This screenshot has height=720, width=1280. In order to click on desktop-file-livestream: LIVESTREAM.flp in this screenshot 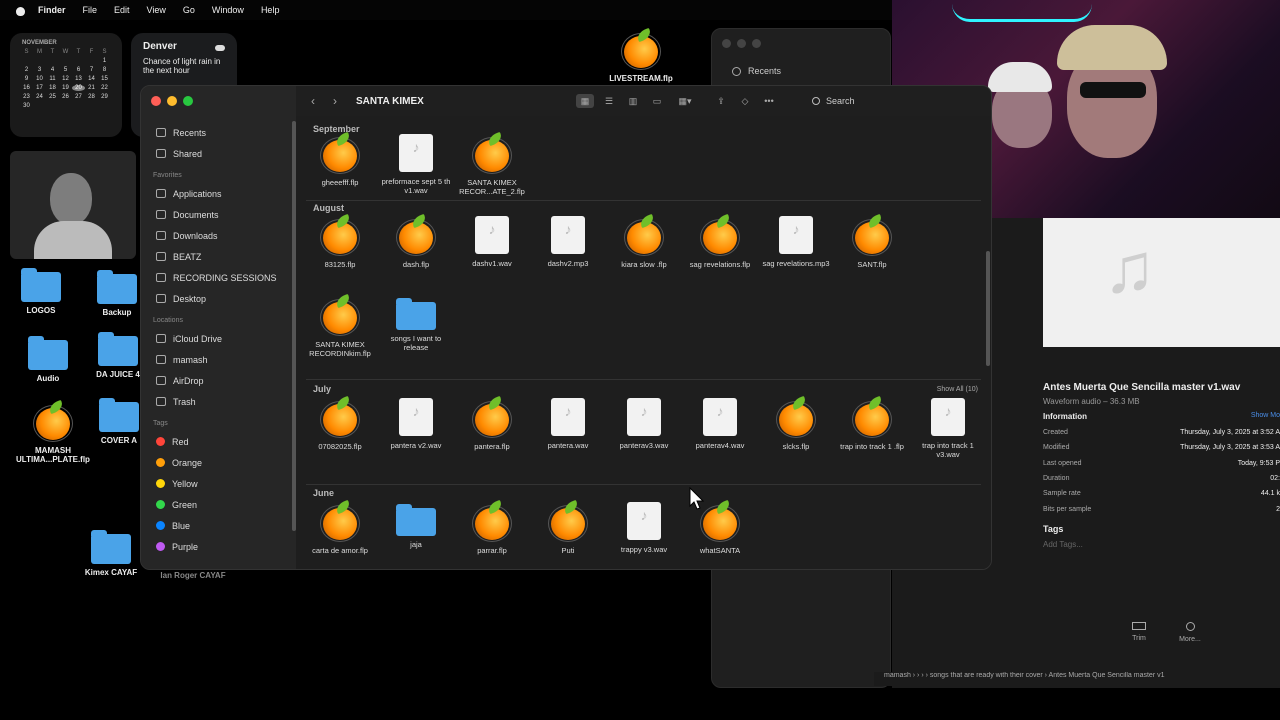, I will do `click(641, 55)`.